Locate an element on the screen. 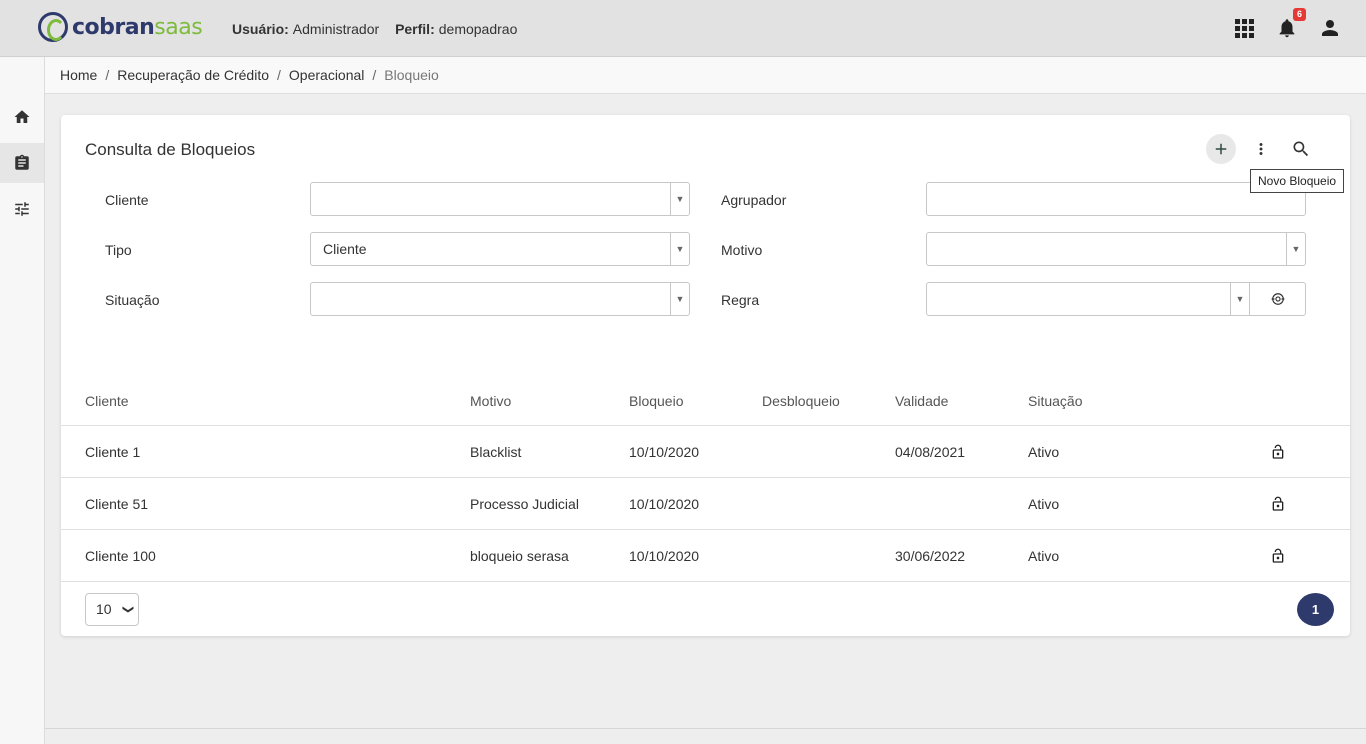 The image size is (1366, 744). cell-motivo: Blacklist is located at coordinates (496, 452).